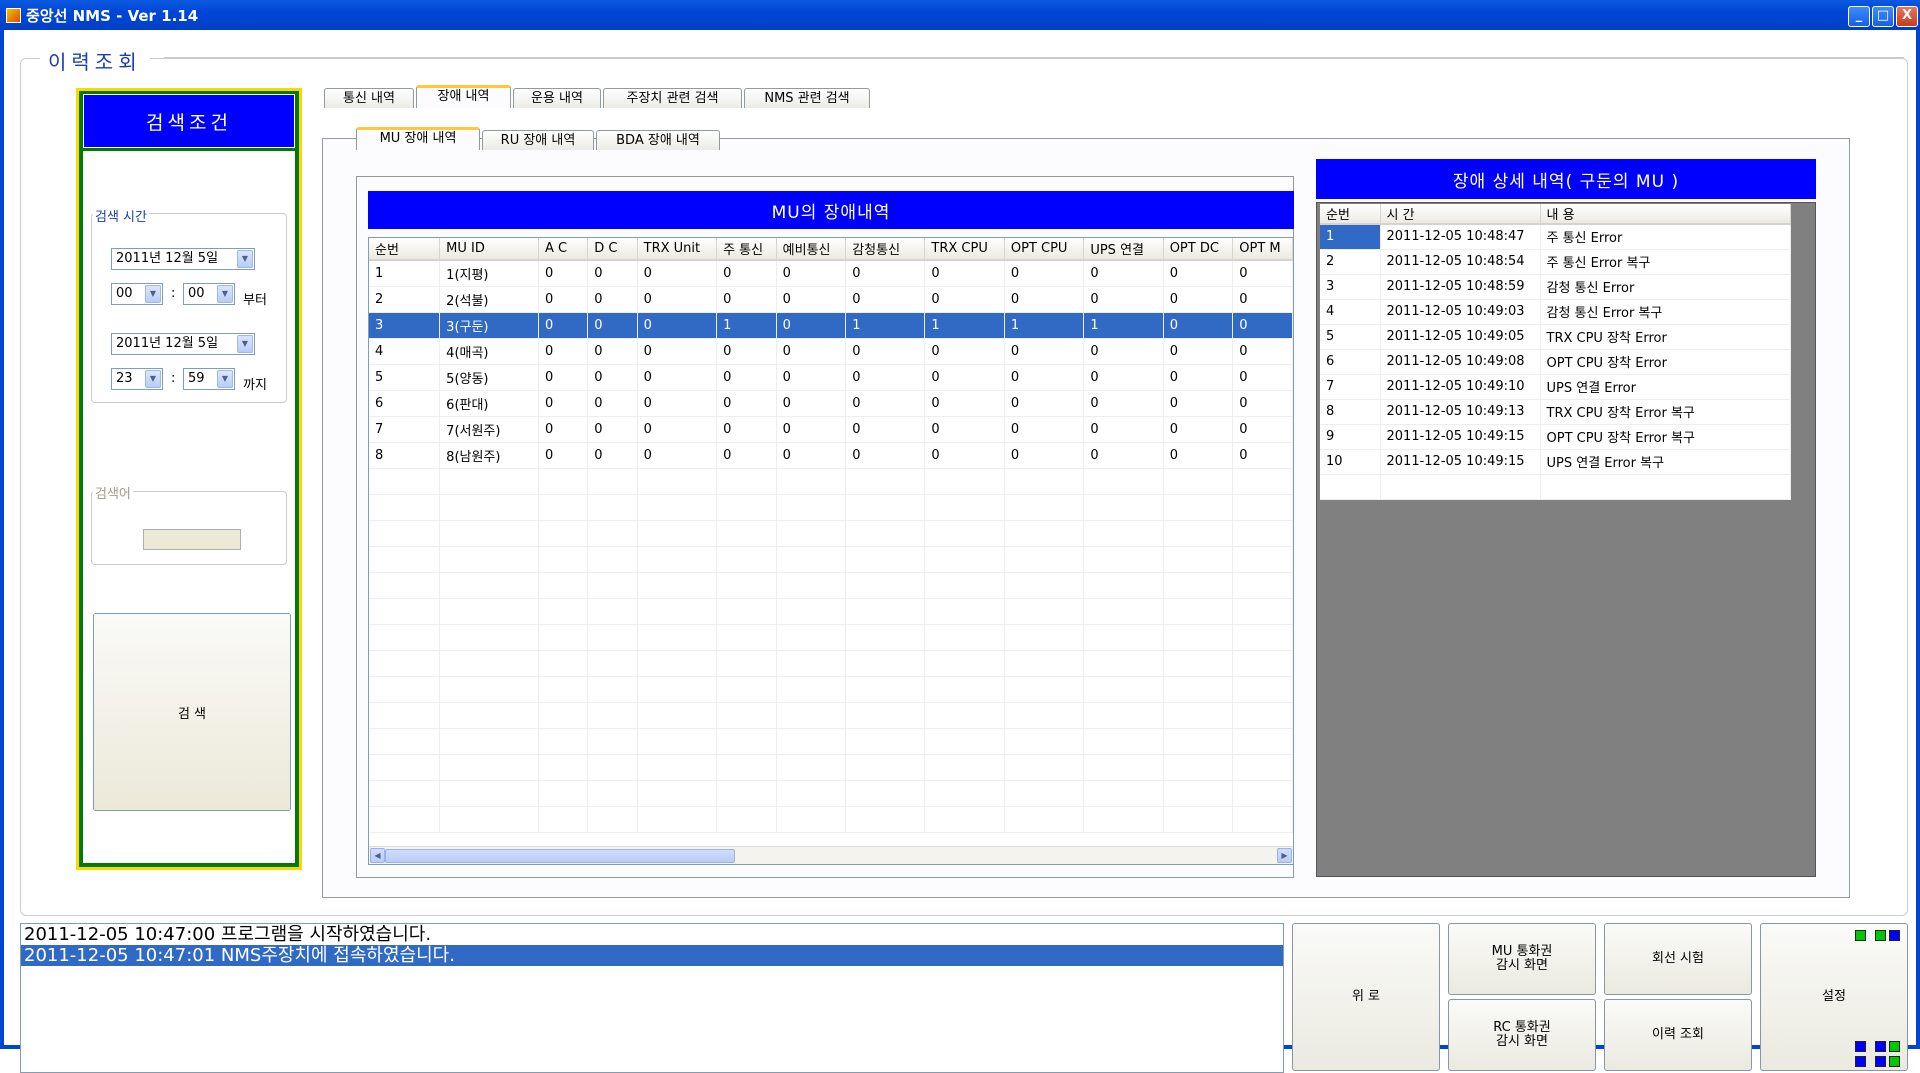 This screenshot has height=1073, width=1920. What do you see at coordinates (377, 855) in the screenshot?
I see `scroll-left-icon: ◀` at bounding box center [377, 855].